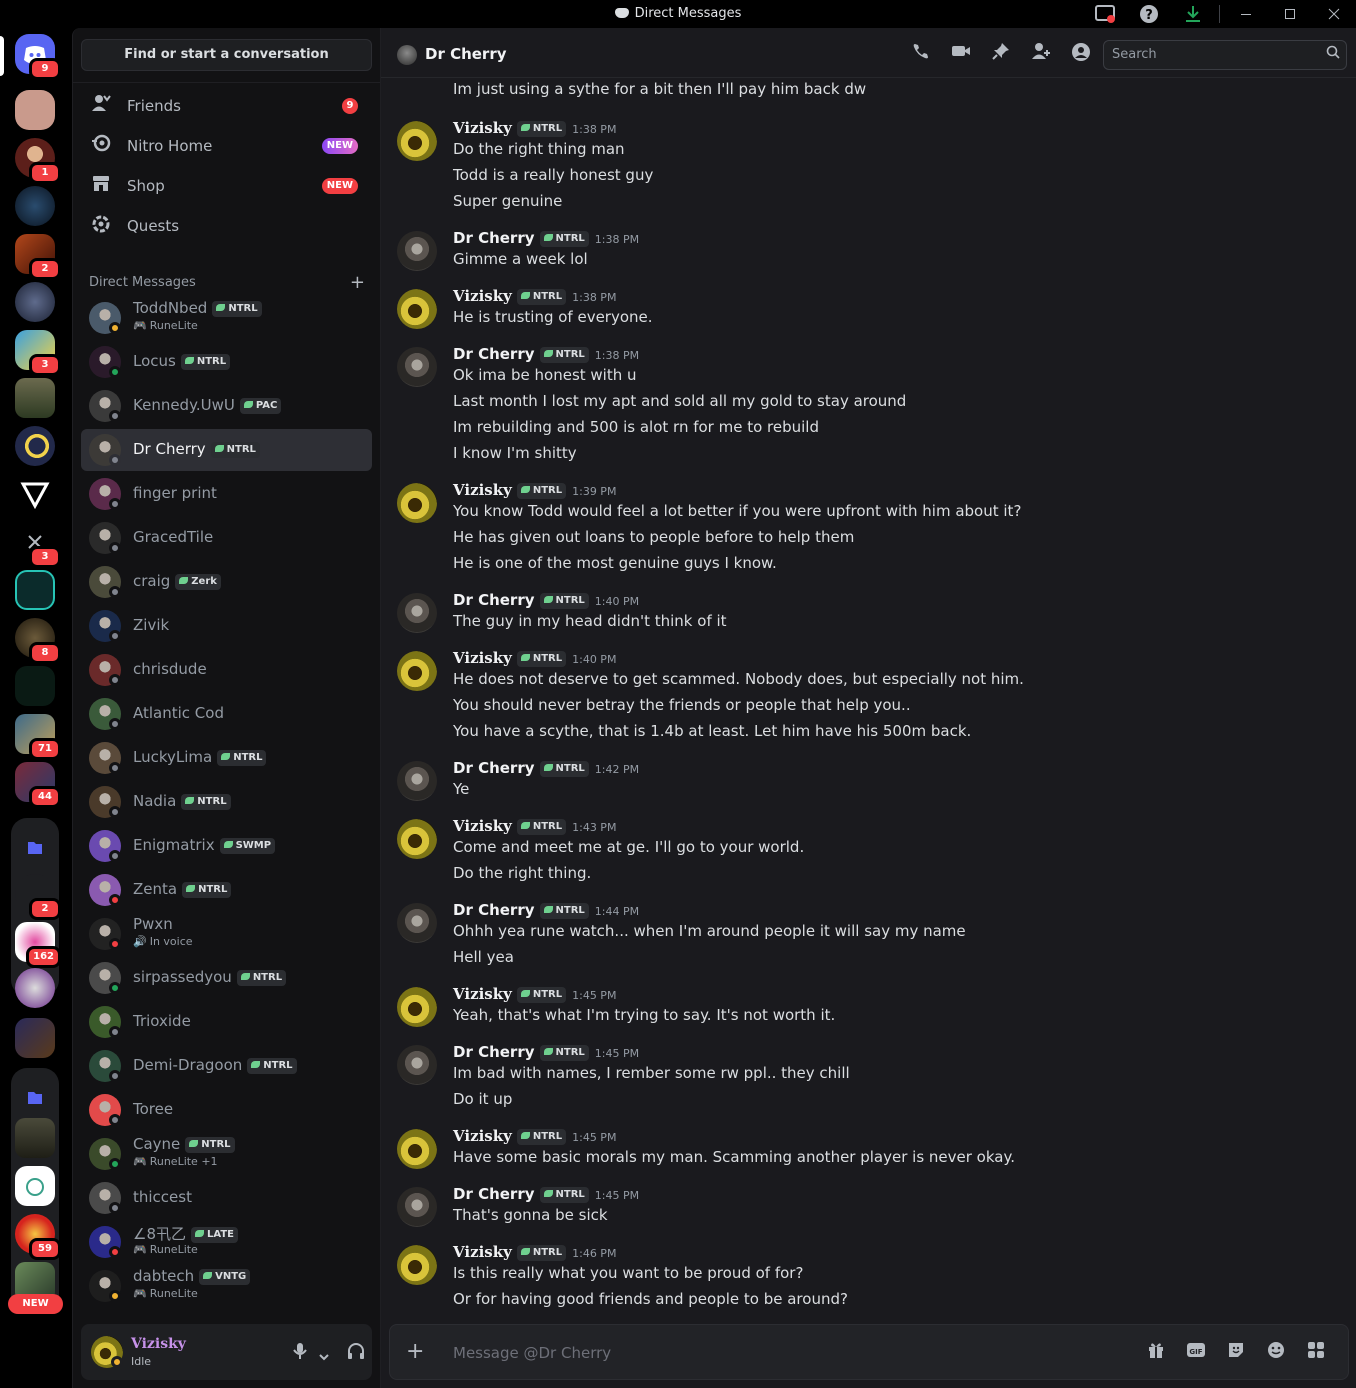  What do you see at coordinates (225, 1277) in the screenshot?
I see `guild-tag: VNTG` at bounding box center [225, 1277].